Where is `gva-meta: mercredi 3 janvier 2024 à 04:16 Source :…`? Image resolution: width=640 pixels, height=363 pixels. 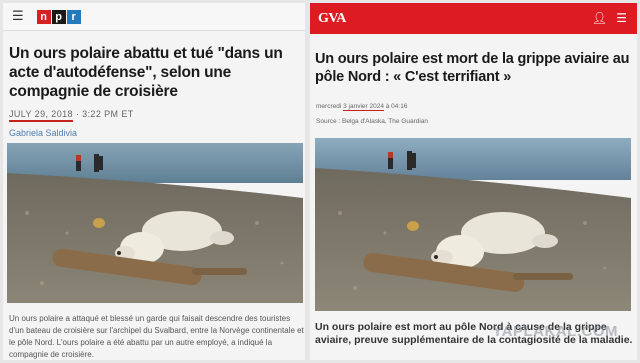 gva-meta: mercredi 3 janvier 2024 à 04:16 Source :… is located at coordinates (372, 114).